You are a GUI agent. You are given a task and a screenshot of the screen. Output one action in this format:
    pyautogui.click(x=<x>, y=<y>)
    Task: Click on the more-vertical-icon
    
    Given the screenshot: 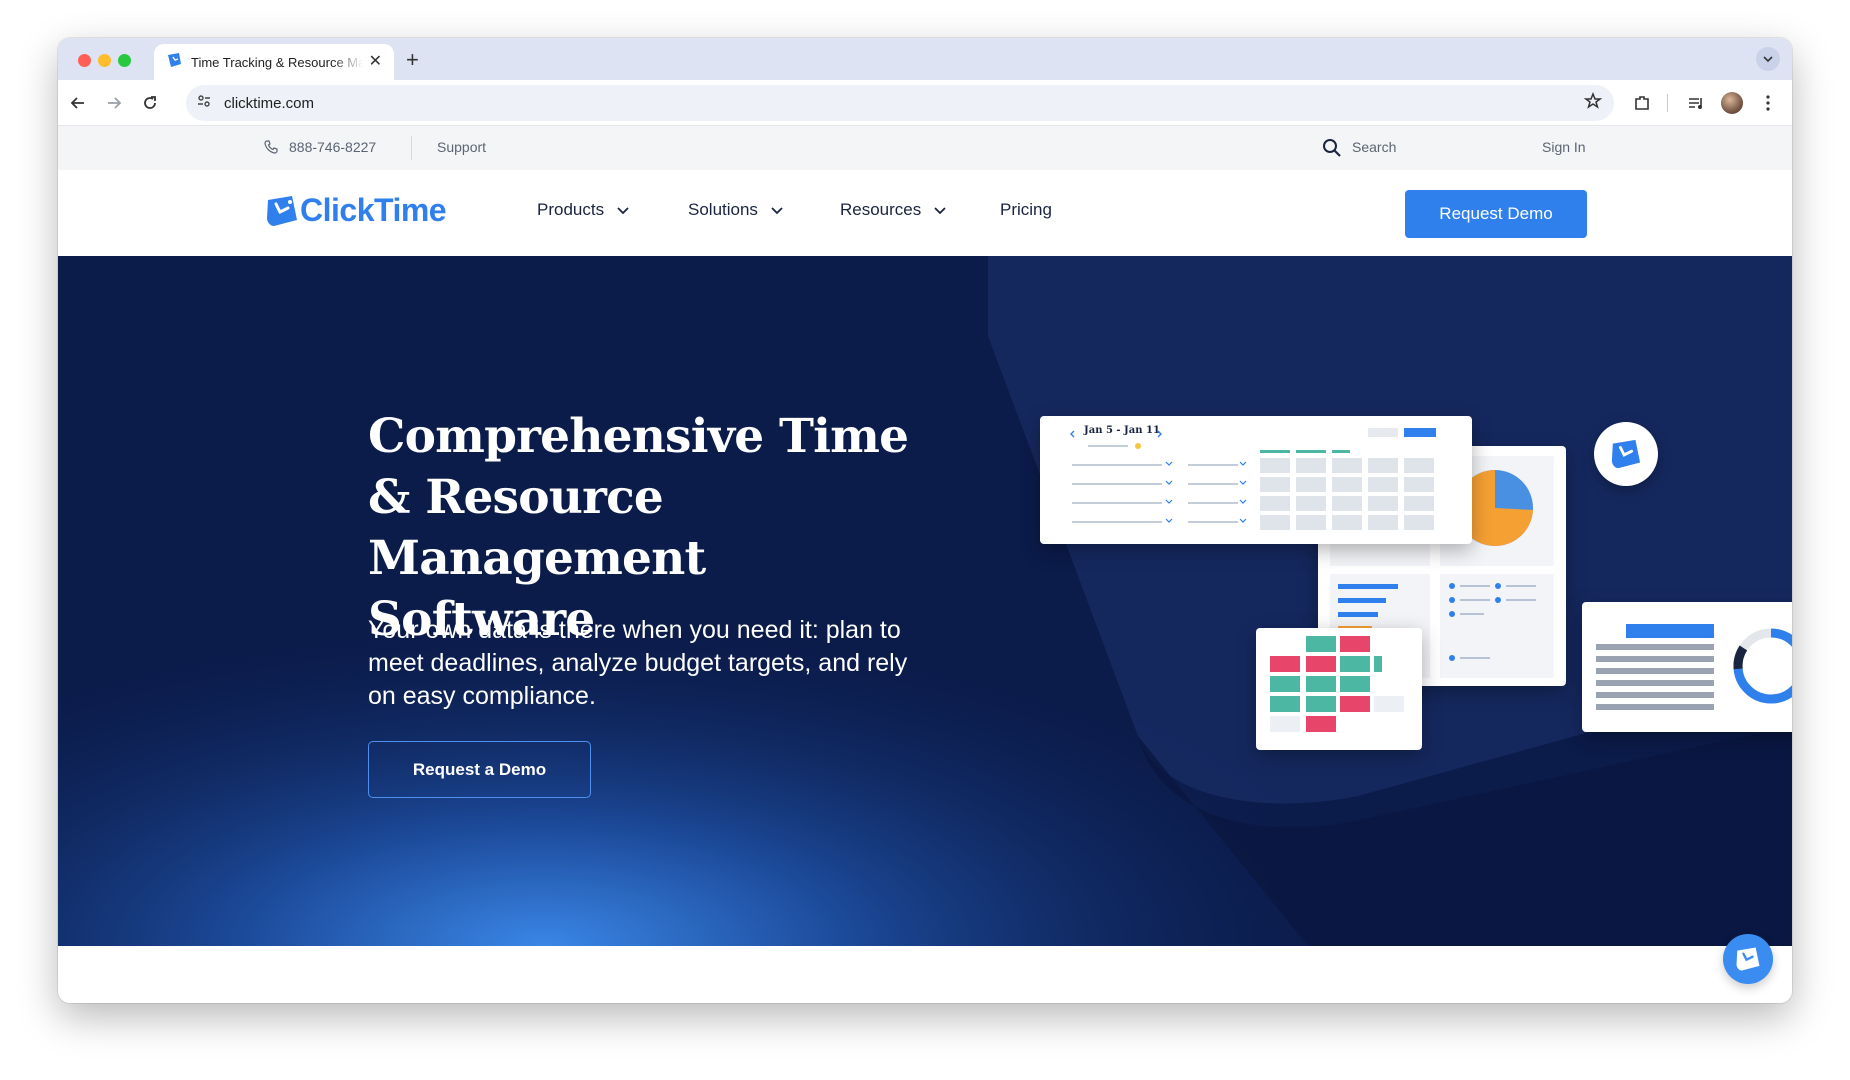 What is the action you would take?
    pyautogui.click(x=1768, y=103)
    